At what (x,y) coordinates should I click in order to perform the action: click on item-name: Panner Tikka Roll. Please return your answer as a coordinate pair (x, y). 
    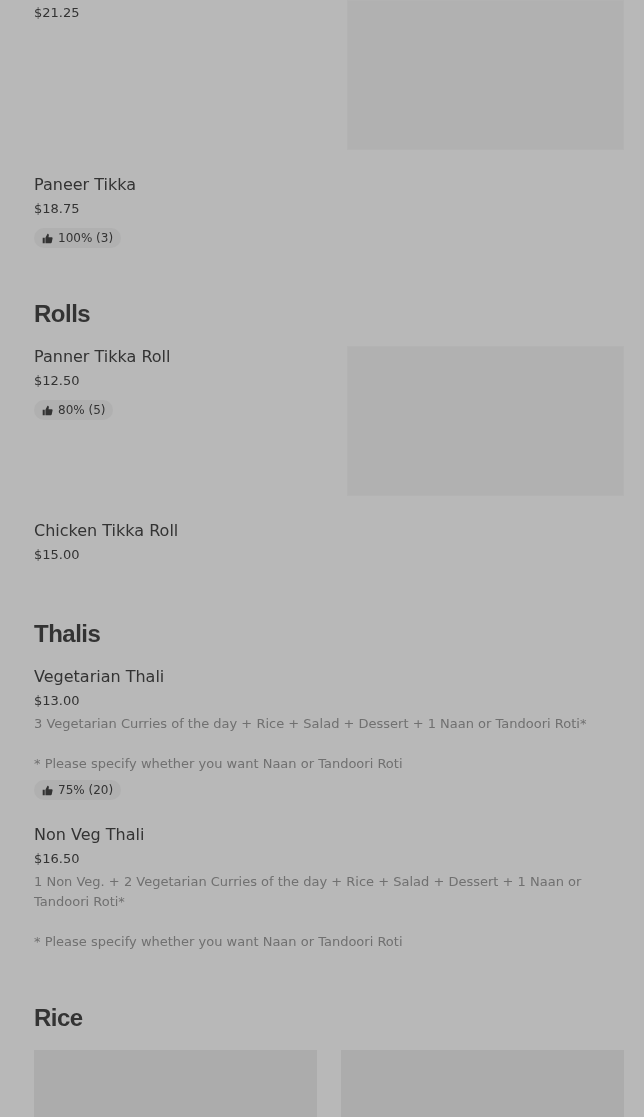
    Looking at the image, I should click on (102, 357).